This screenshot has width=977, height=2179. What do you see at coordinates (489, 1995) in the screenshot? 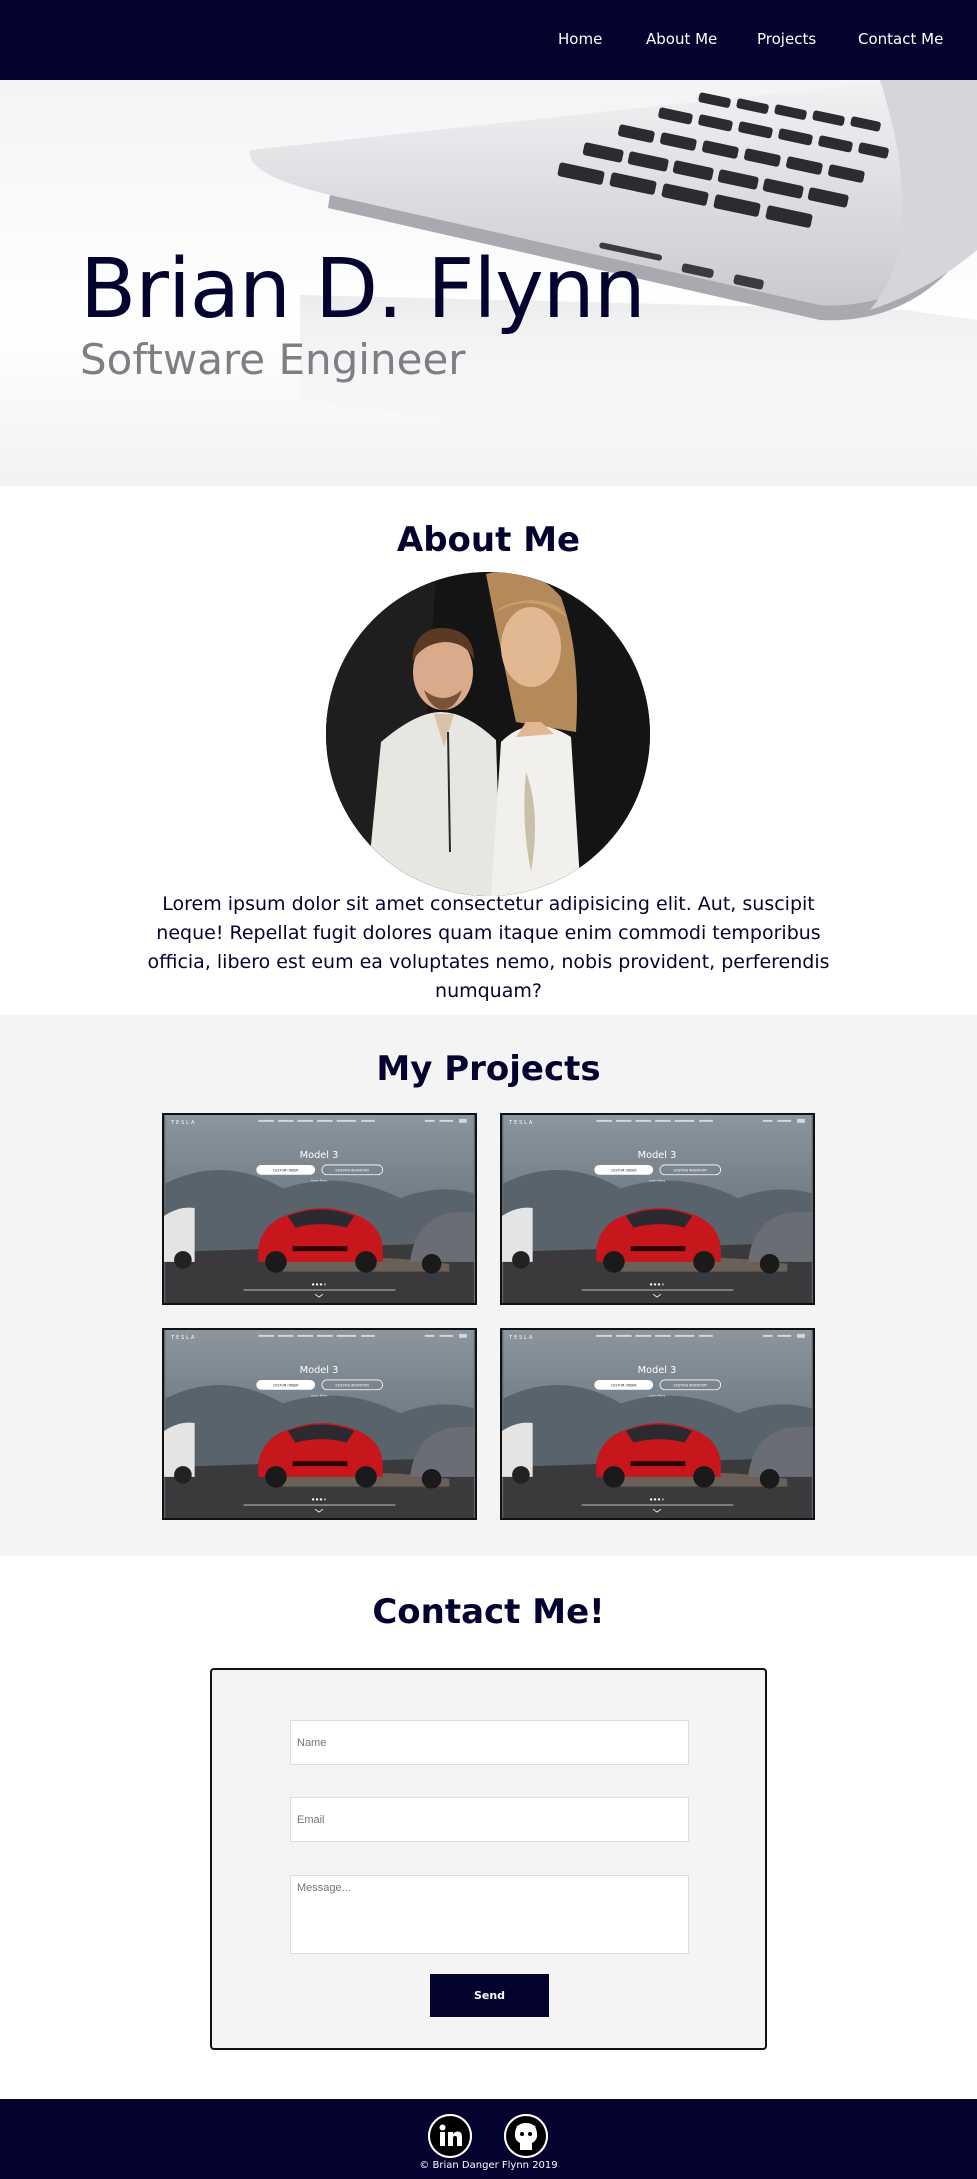
I see `send-button: Send` at bounding box center [489, 1995].